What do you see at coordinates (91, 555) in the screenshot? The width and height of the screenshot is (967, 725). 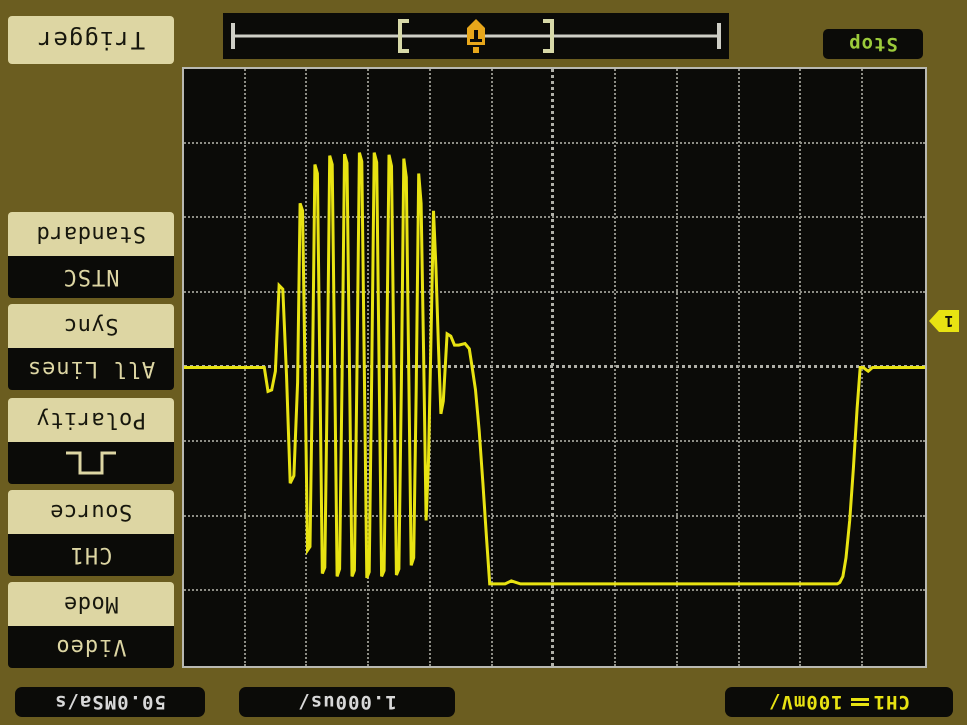 I see `menu-item-source-value: CH1` at bounding box center [91, 555].